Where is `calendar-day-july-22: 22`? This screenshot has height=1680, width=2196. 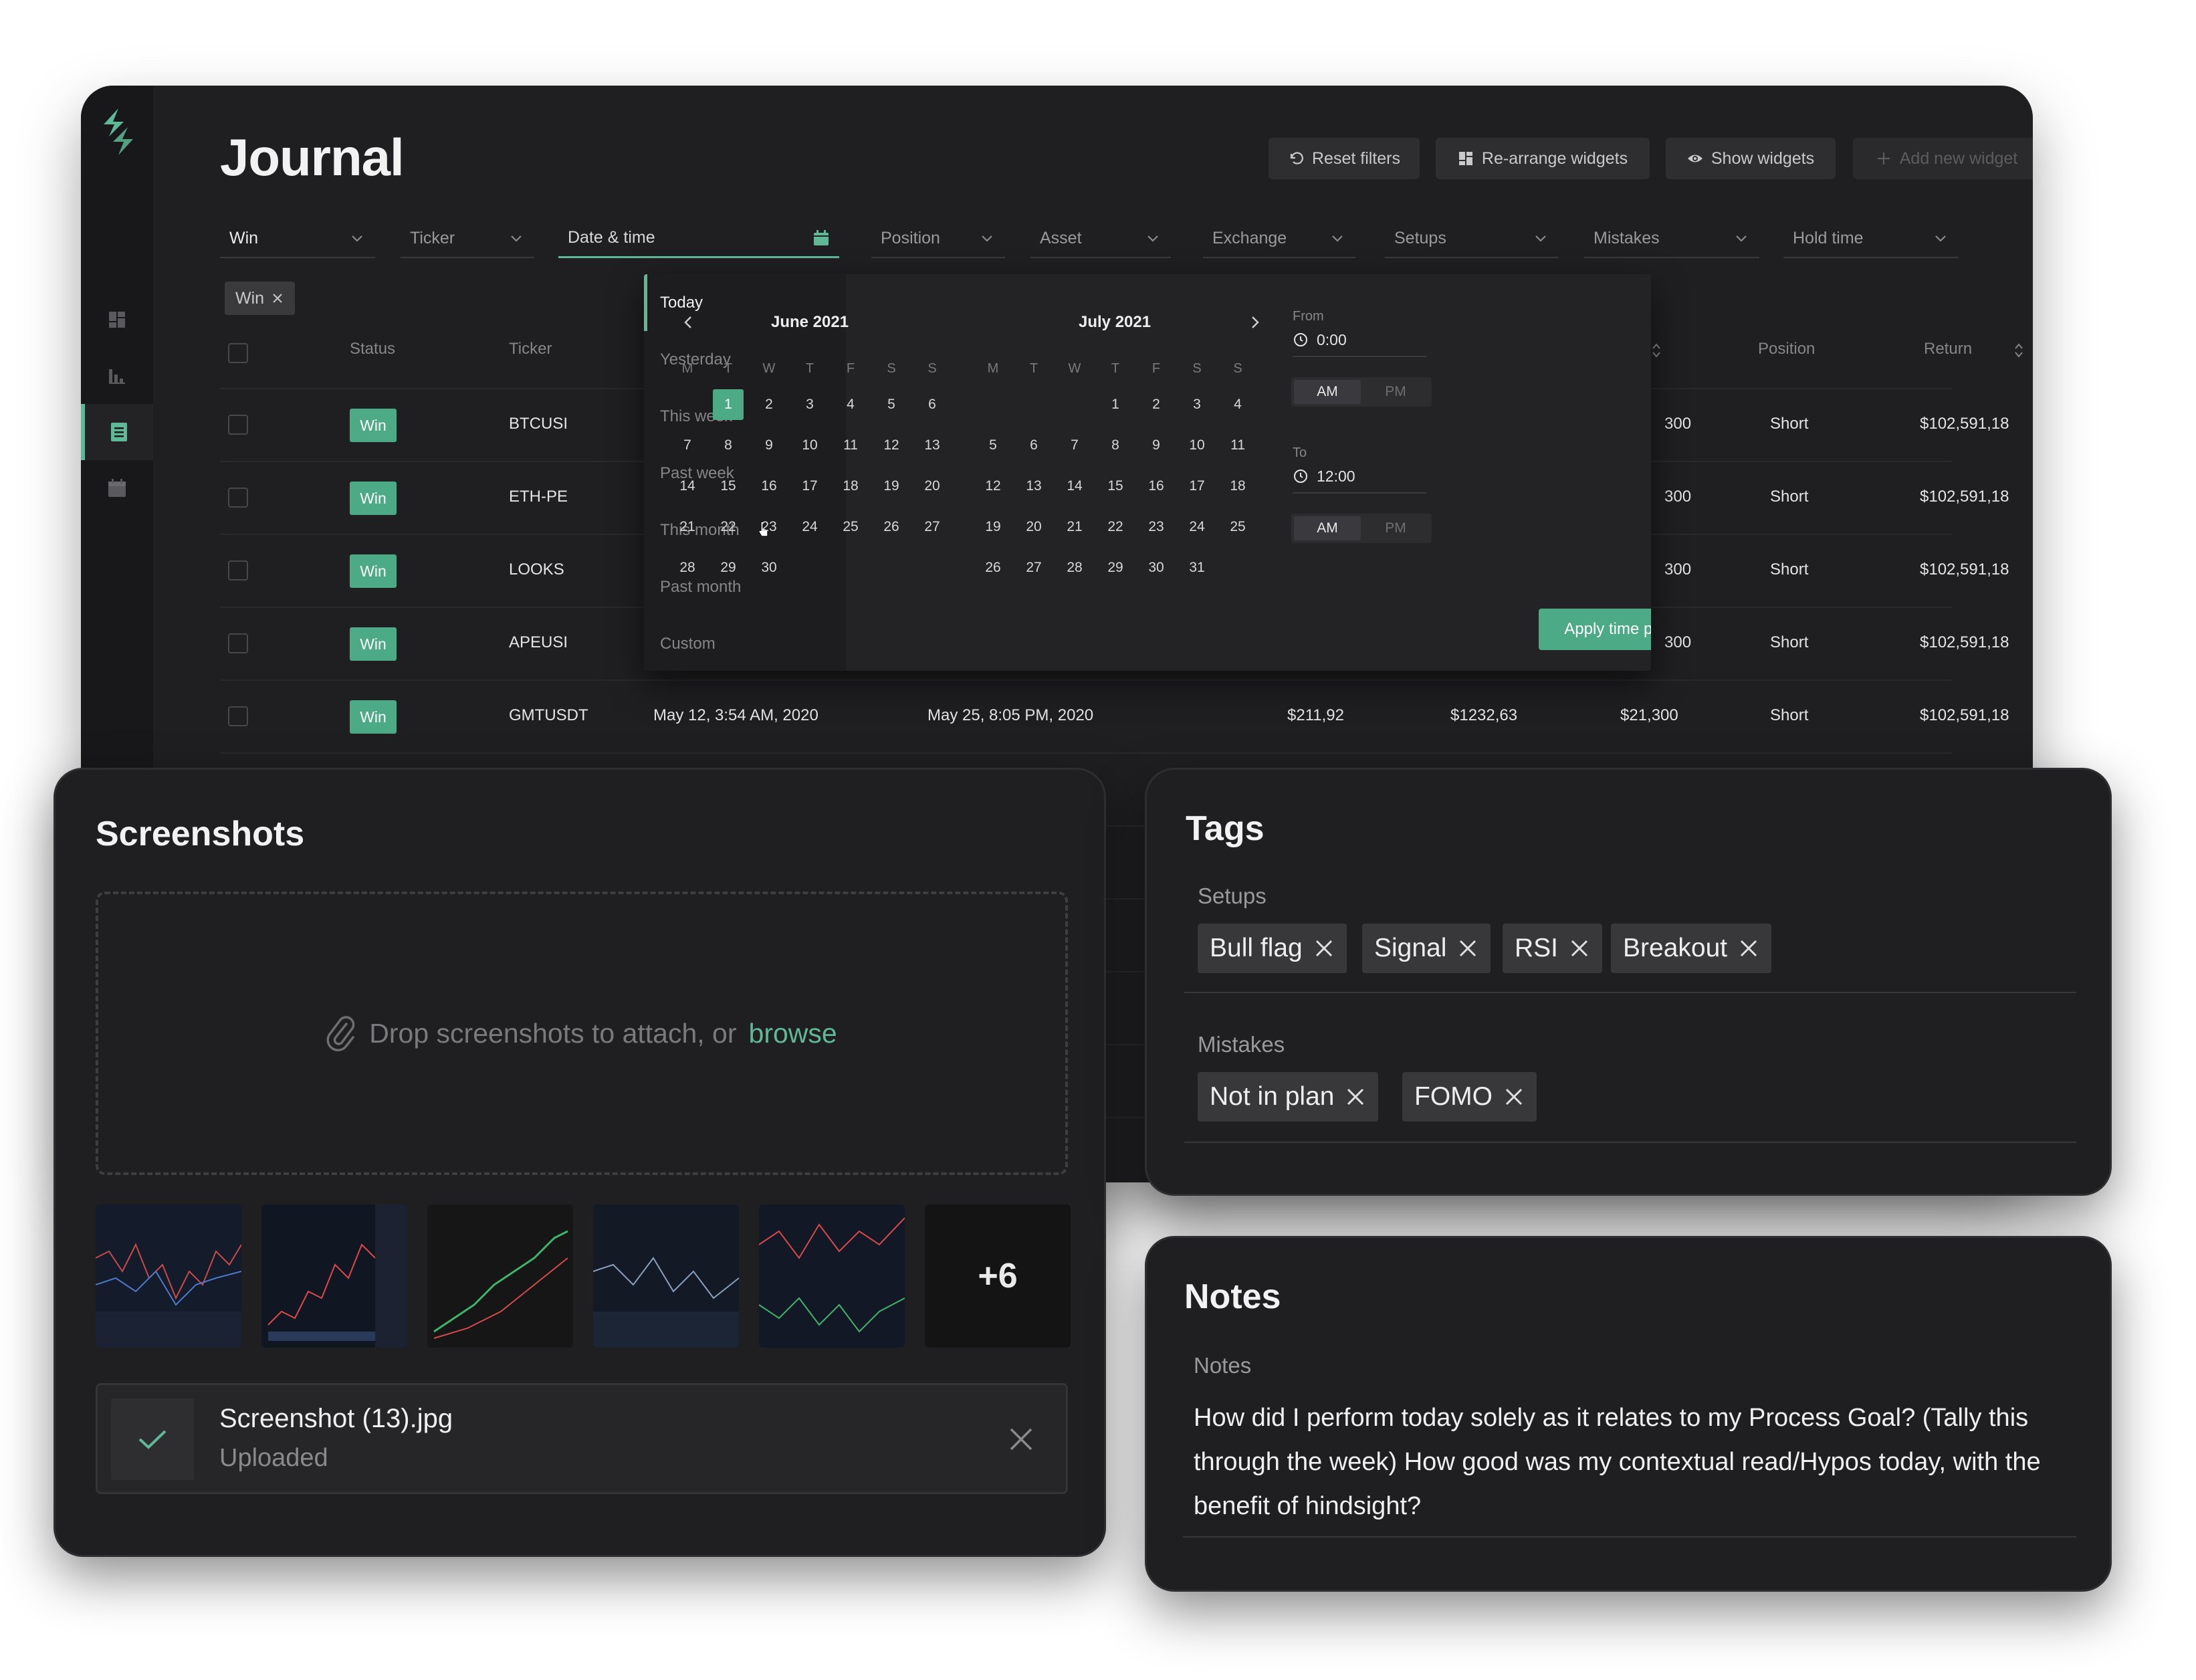 calendar-day-july-22: 22 is located at coordinates (1115, 527).